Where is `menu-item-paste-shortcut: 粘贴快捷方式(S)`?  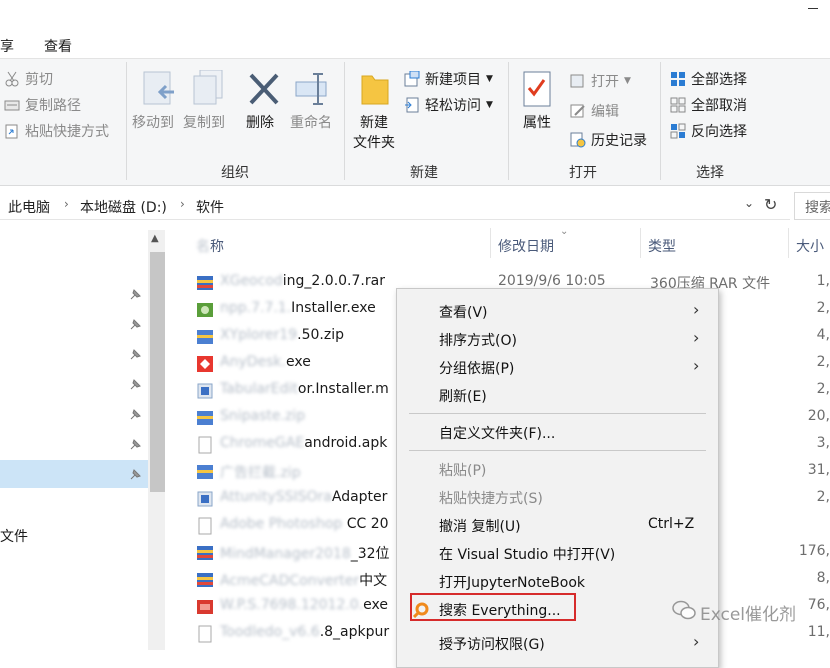 menu-item-paste-shortcut: 粘贴快捷方式(S) is located at coordinates (557, 498).